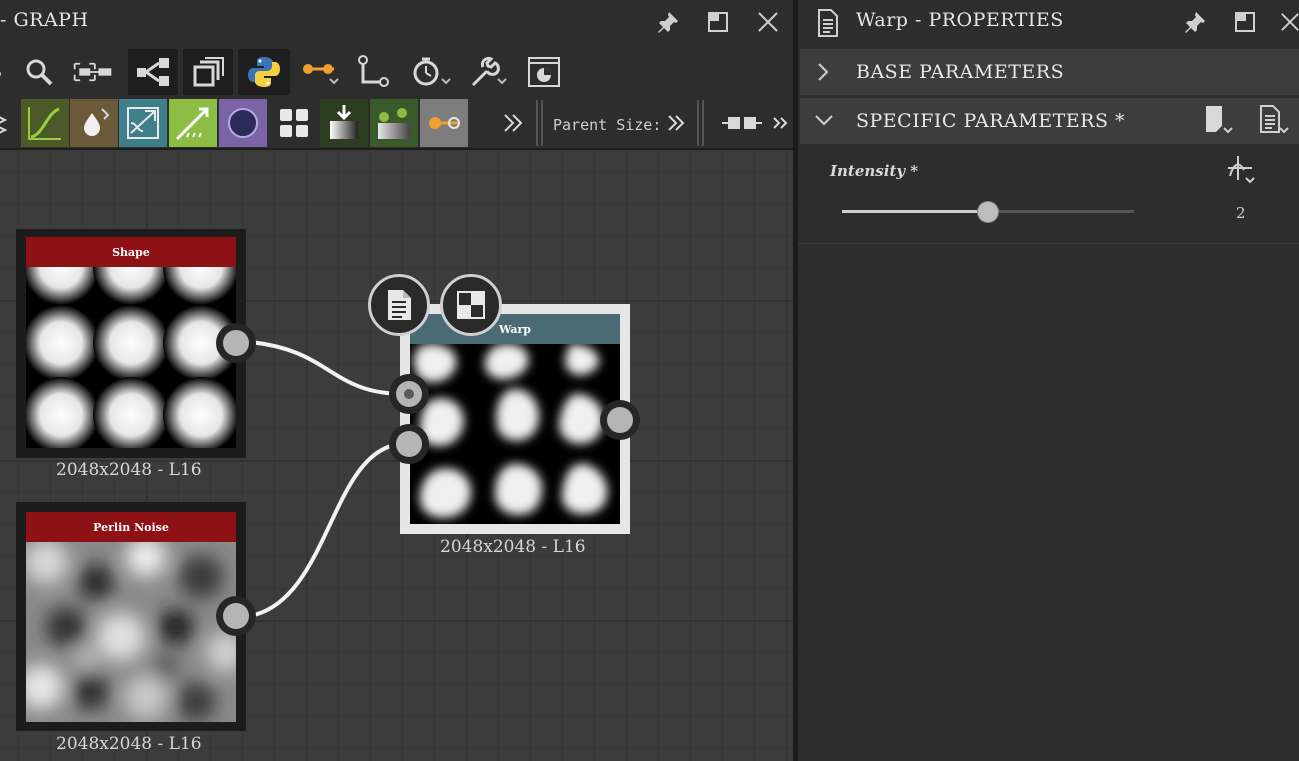 This screenshot has width=1299, height=761. What do you see at coordinates (1220, 123) in the screenshot?
I see `preset-icon` at bounding box center [1220, 123].